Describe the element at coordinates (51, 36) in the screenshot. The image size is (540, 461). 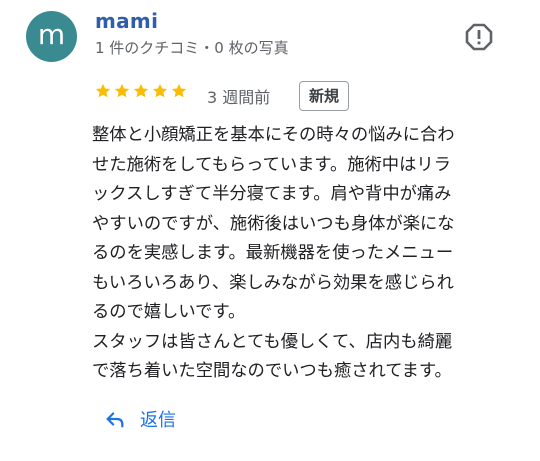
I see `avatar: m` at that location.